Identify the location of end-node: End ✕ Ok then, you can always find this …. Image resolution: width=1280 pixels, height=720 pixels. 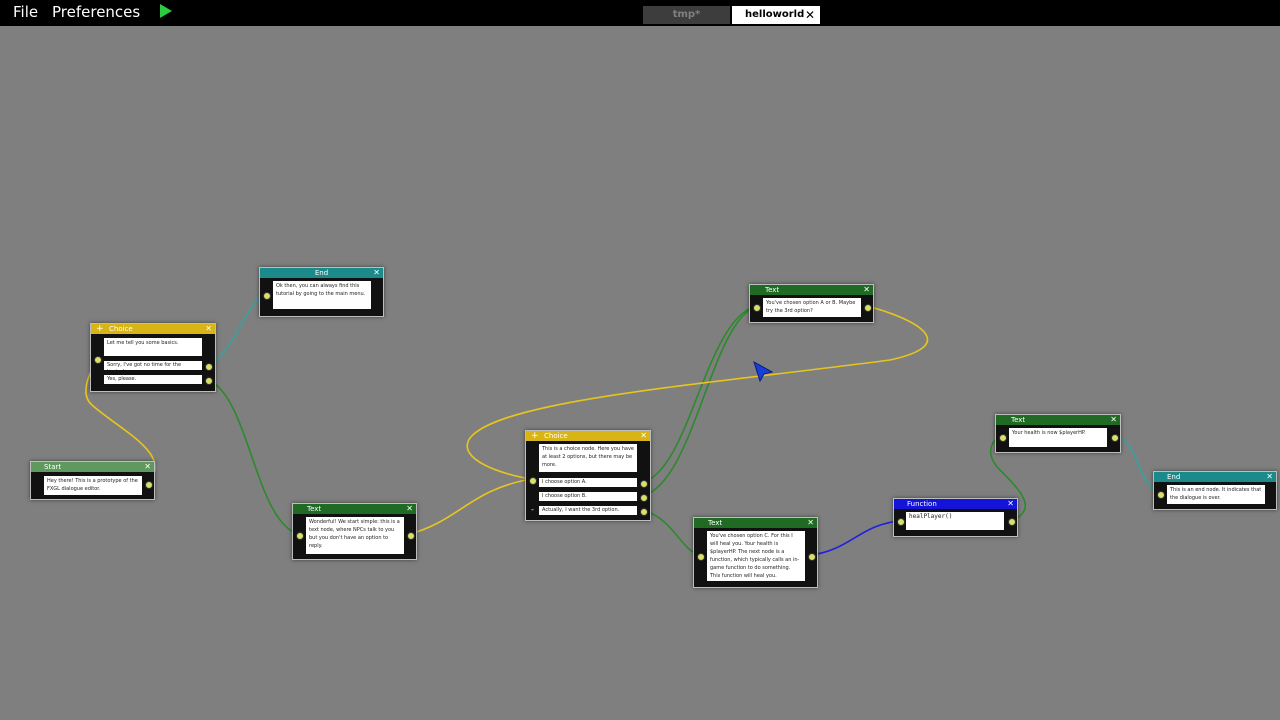
(321, 292).